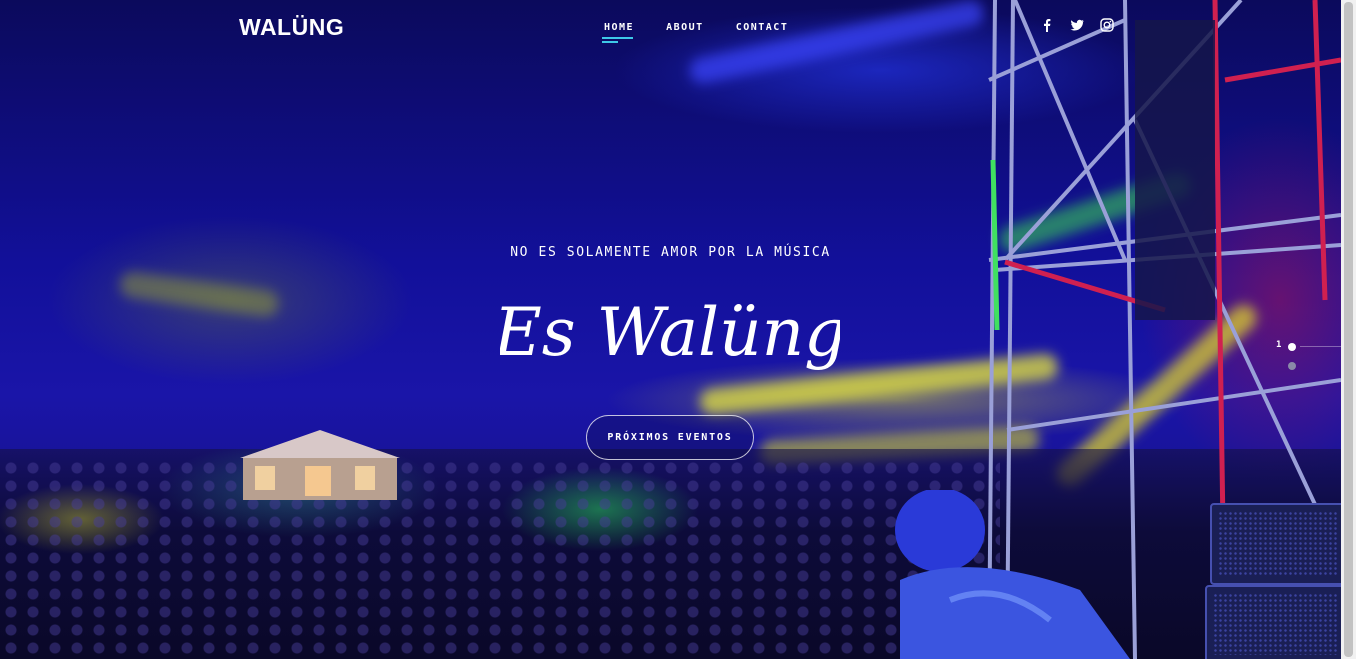  I want to click on hero-headline: Es Walüng, so click(670, 332).